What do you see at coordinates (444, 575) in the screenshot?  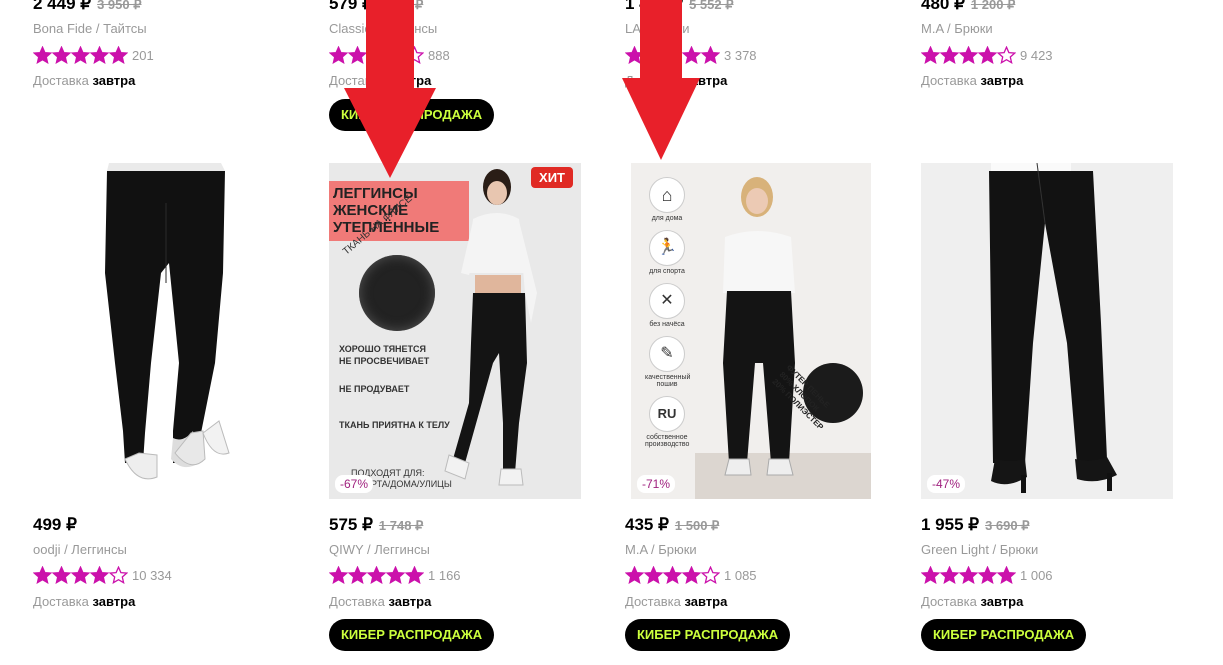 I see `review-count: 1 166` at bounding box center [444, 575].